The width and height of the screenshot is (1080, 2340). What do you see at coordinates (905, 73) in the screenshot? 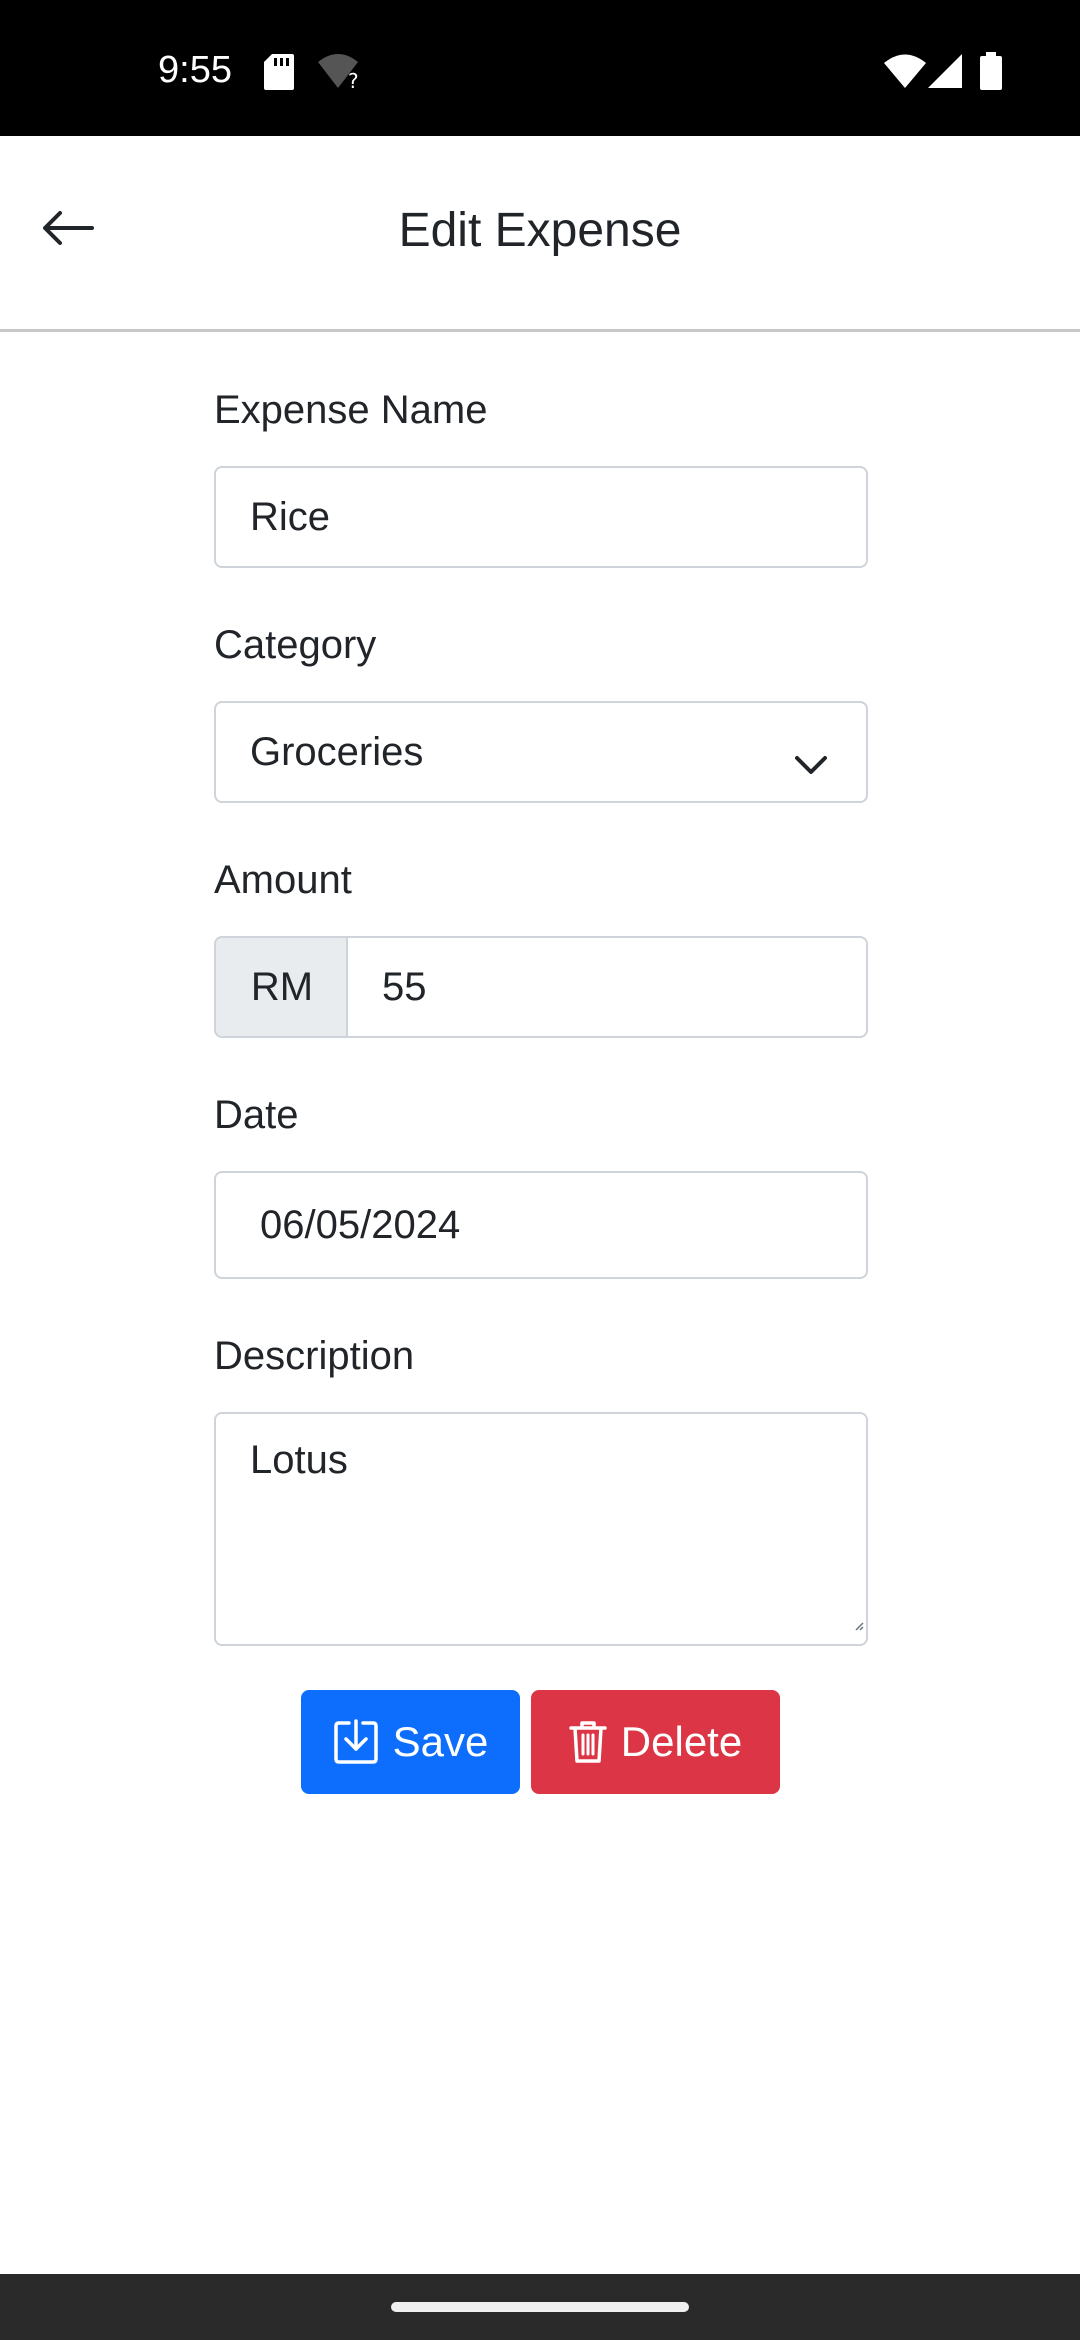
I see `wifi-icon` at bounding box center [905, 73].